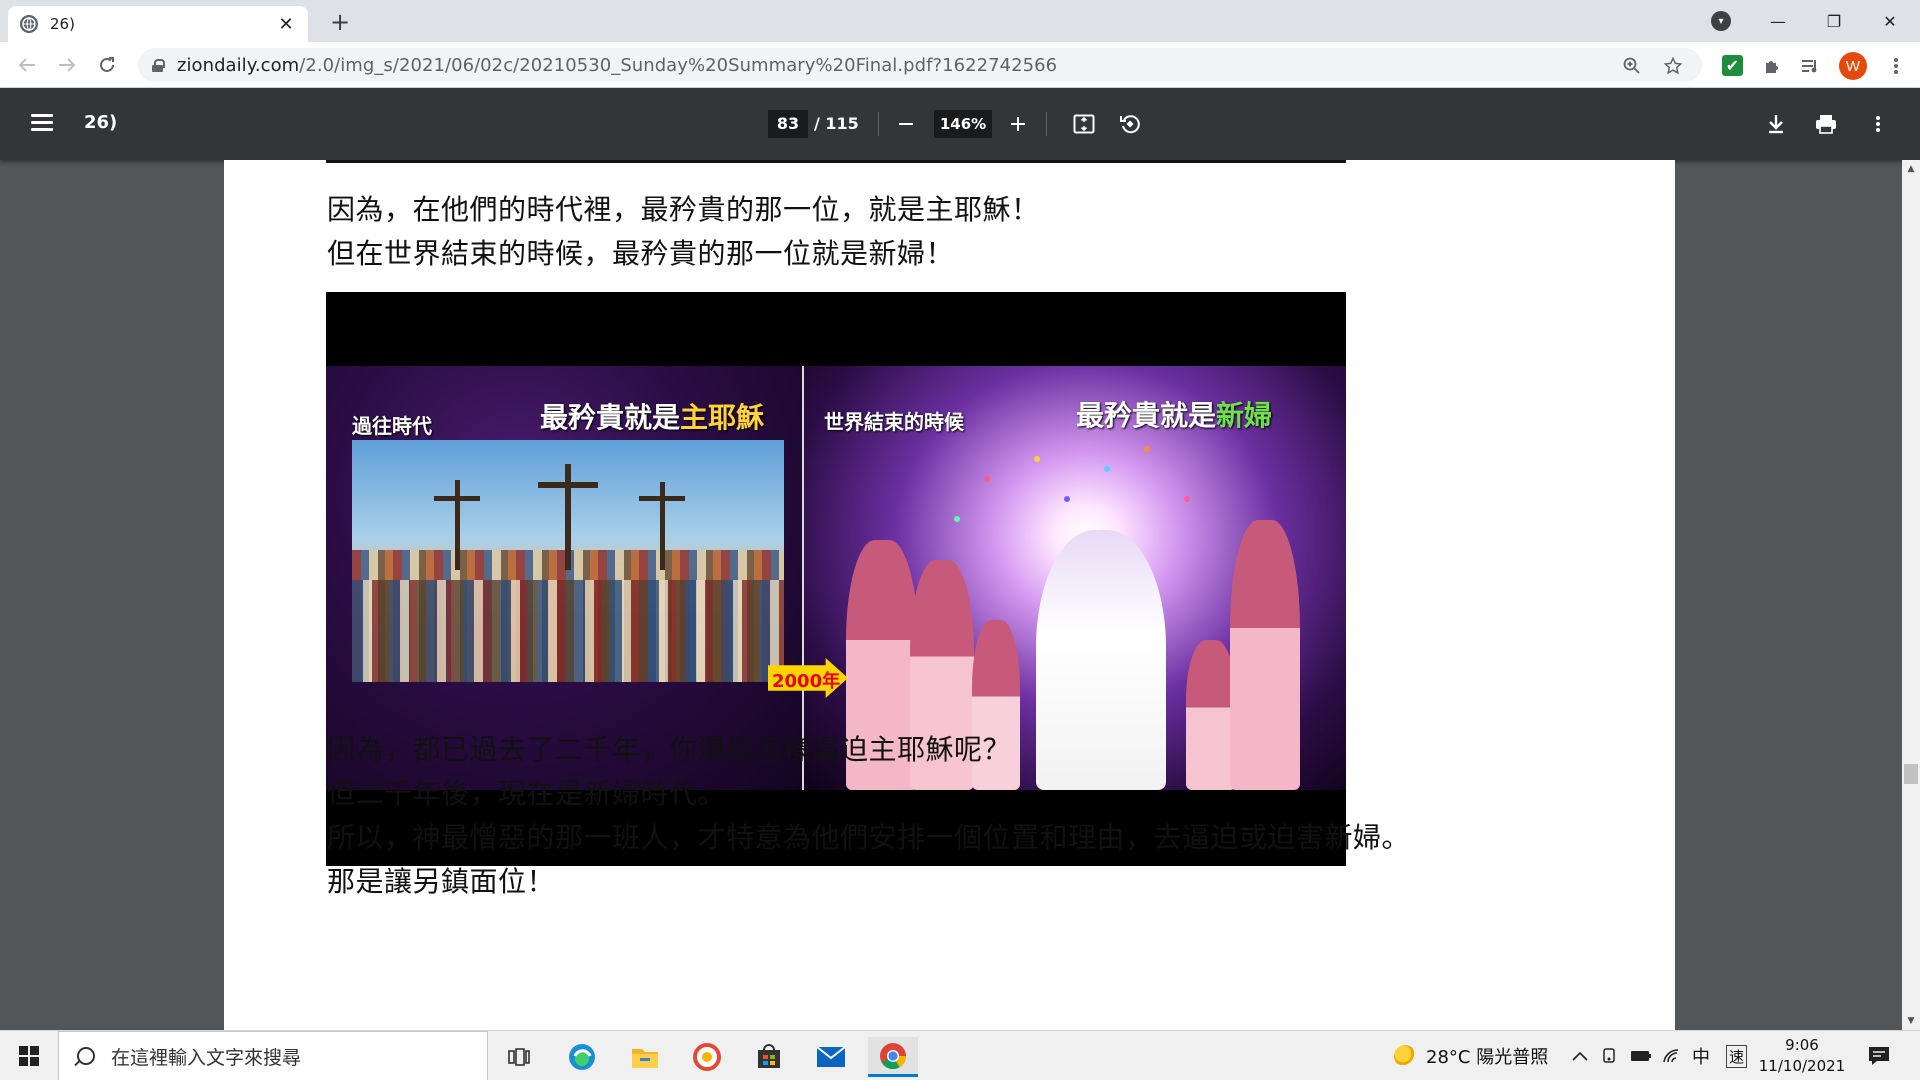  Describe the element at coordinates (1802, 1066) in the screenshot. I see `clock-date: 11/10/2021` at that location.